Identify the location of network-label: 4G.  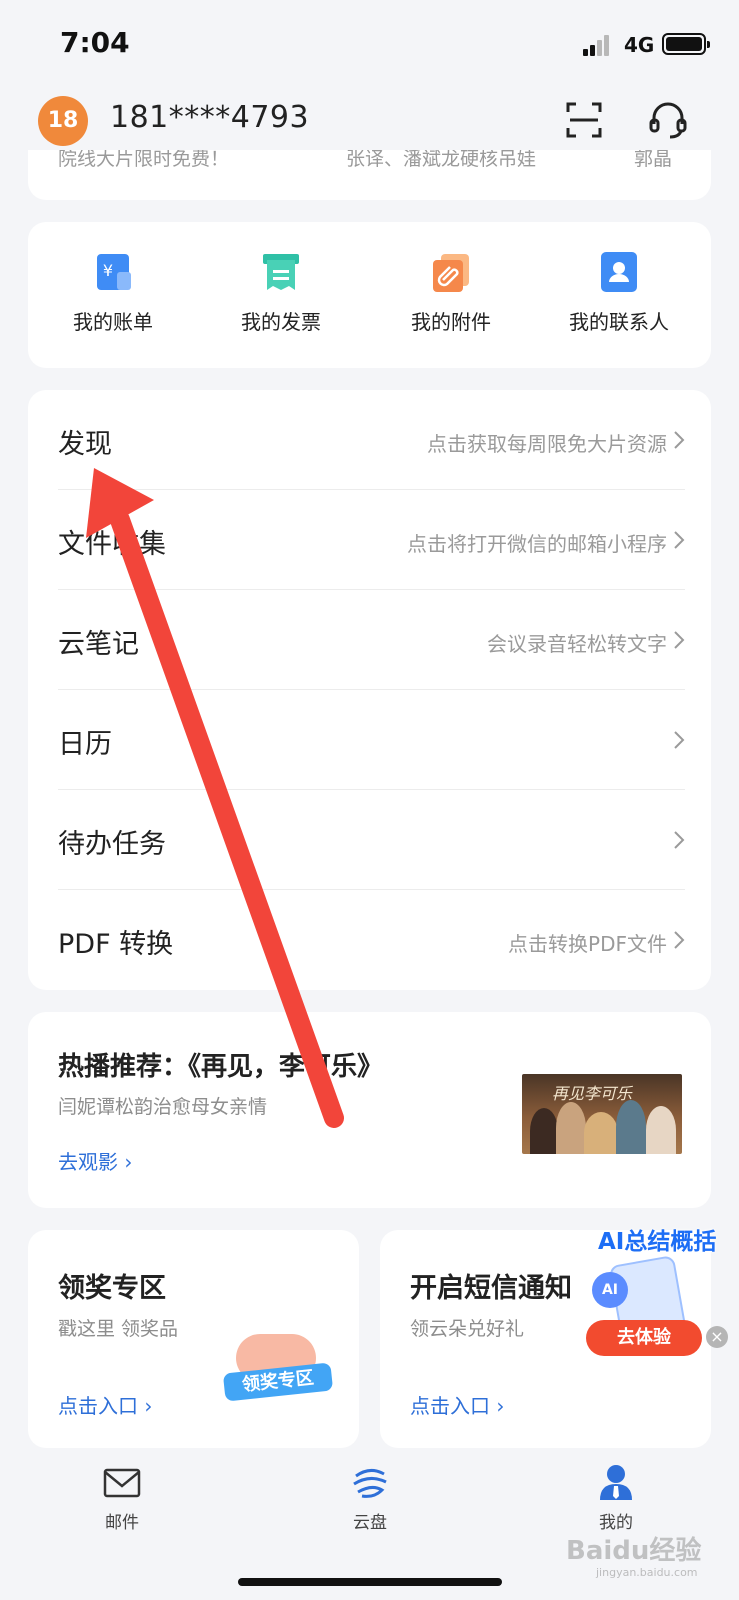
(639, 45).